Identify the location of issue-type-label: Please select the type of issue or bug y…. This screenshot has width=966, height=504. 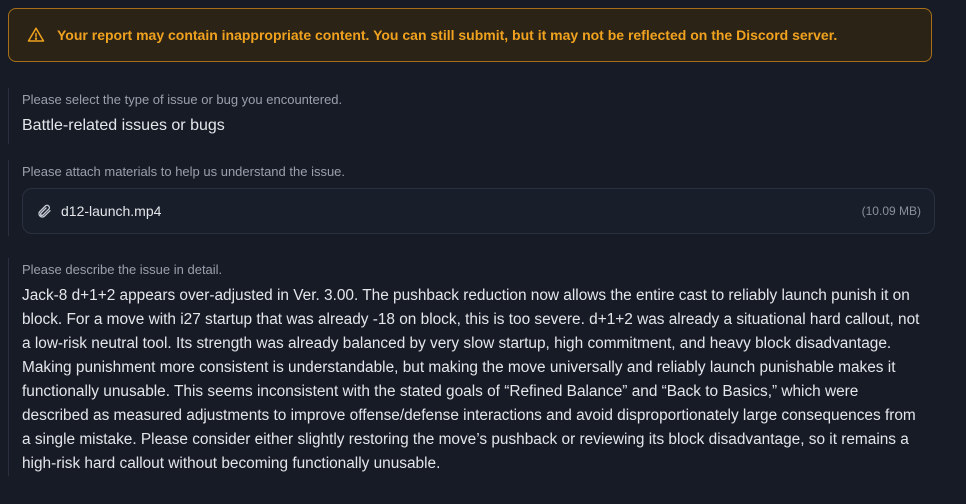
(182, 99).